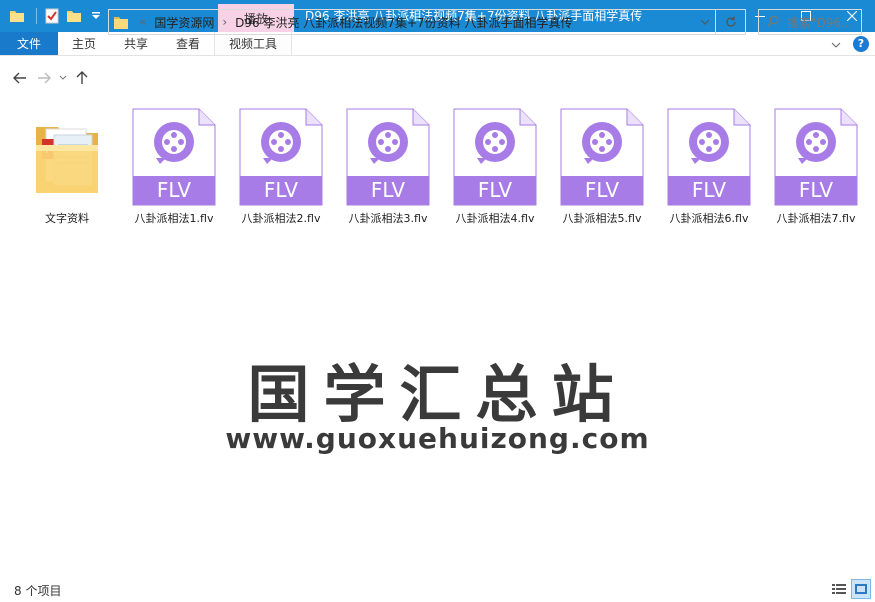 The image size is (875, 602). I want to click on file-item-folder: PDF 文字资料, so click(67, 166).